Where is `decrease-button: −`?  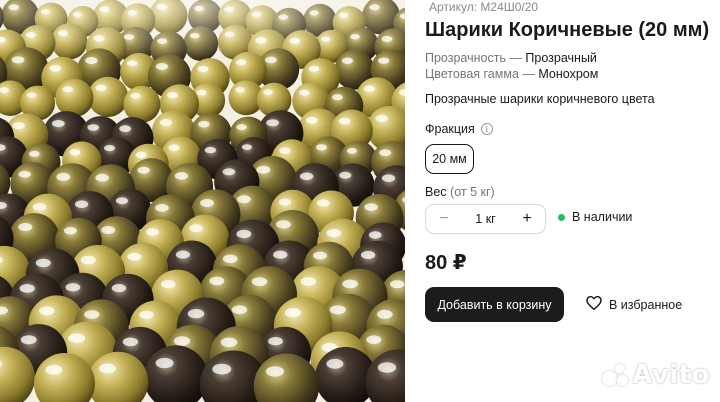
decrease-button: − is located at coordinates (444, 219).